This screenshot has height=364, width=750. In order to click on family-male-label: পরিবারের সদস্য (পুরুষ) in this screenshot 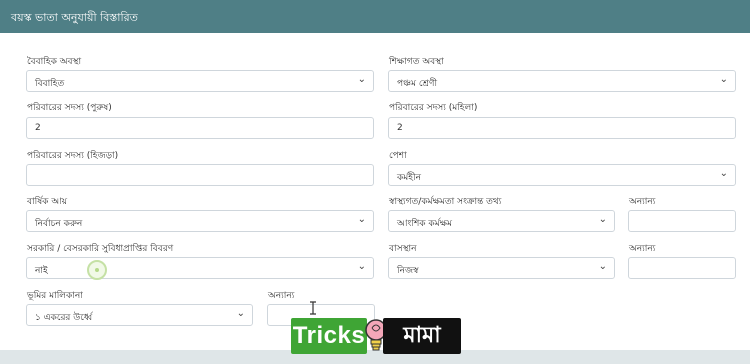, I will do `click(69, 108)`.